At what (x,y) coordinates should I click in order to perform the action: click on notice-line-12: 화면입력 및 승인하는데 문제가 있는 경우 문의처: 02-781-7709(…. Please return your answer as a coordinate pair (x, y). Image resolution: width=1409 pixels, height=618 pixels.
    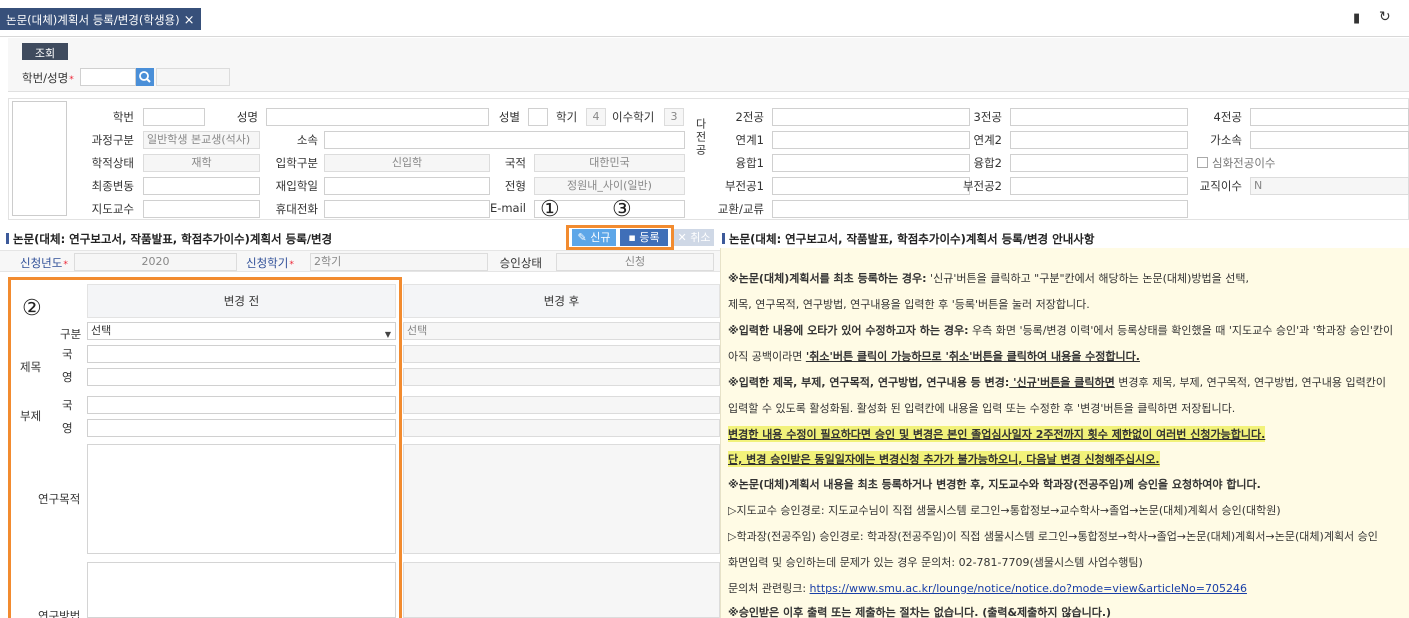
    Looking at the image, I should click on (935, 562).